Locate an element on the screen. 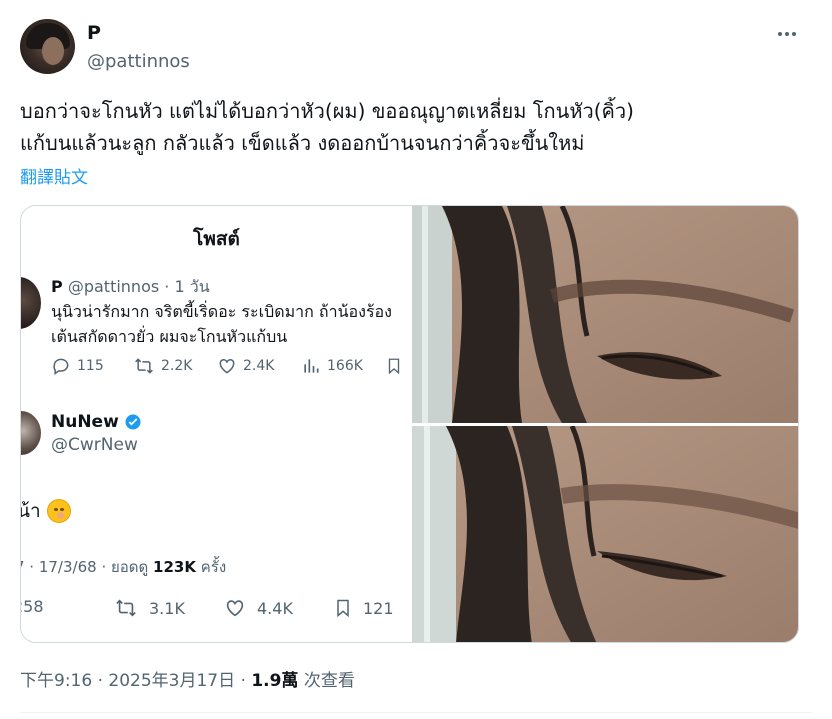 The width and height of the screenshot is (832, 719). author-handle: @pattinnos is located at coordinates (138, 61).